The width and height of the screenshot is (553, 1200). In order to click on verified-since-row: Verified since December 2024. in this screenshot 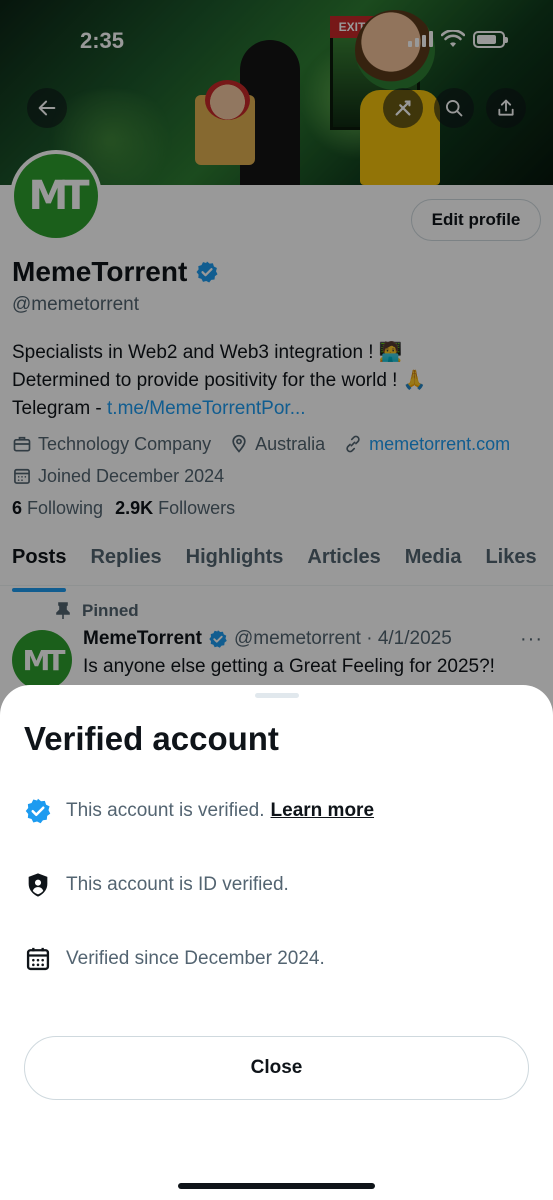, I will do `click(174, 959)`.